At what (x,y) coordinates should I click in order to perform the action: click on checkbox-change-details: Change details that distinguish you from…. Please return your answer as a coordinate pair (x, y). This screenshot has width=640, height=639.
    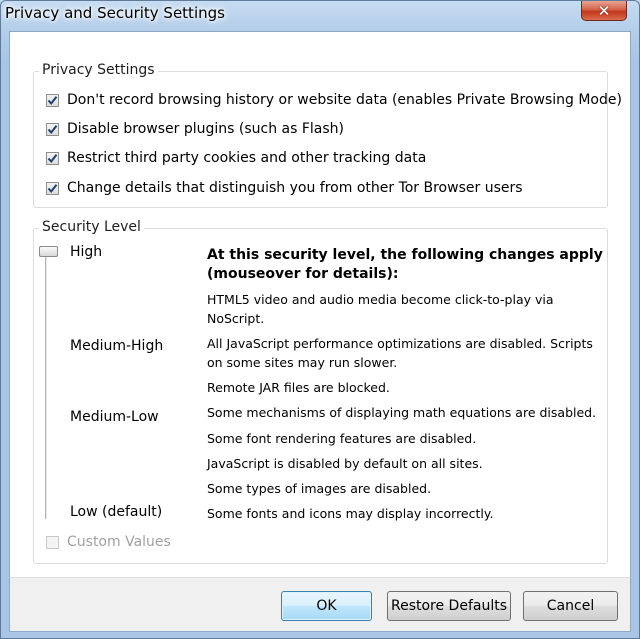
    Looking at the image, I should click on (284, 188).